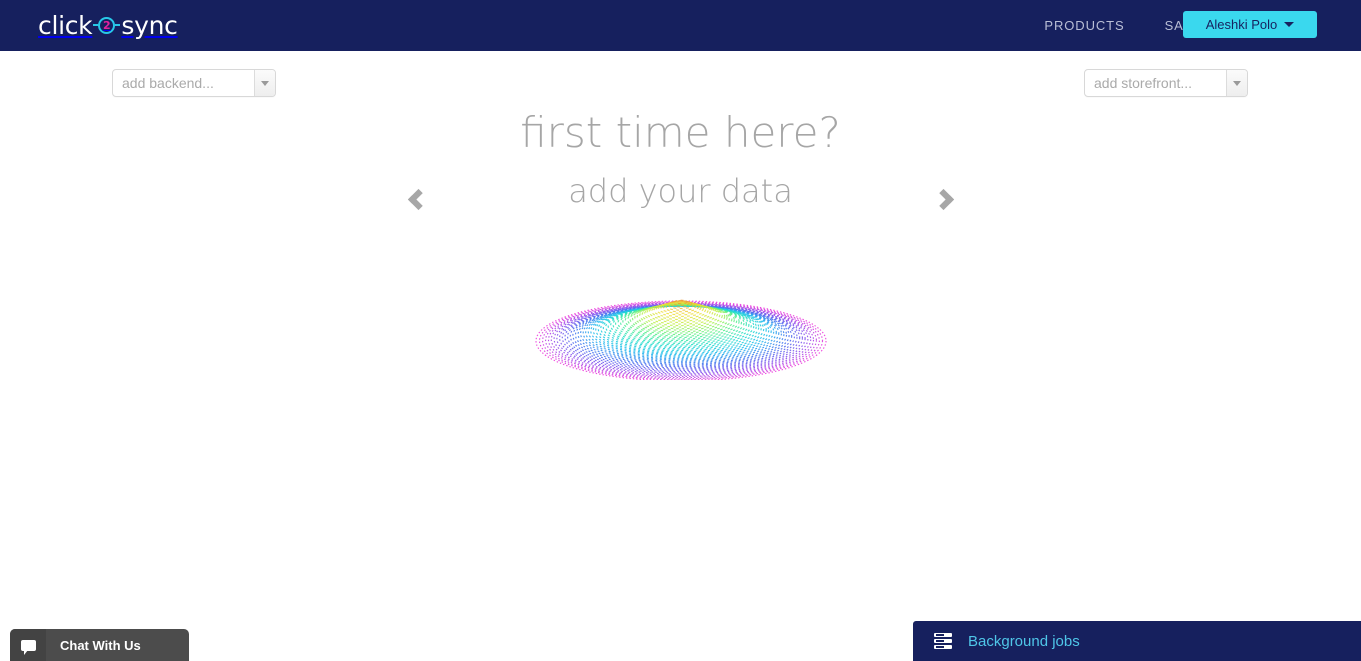  I want to click on hero-title: first time here?, so click(680, 132).